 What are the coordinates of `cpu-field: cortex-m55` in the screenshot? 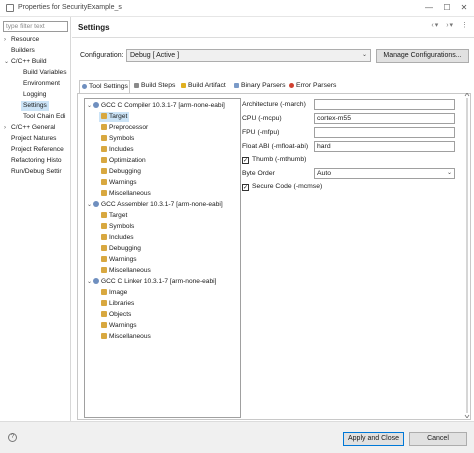 It's located at (384, 118).